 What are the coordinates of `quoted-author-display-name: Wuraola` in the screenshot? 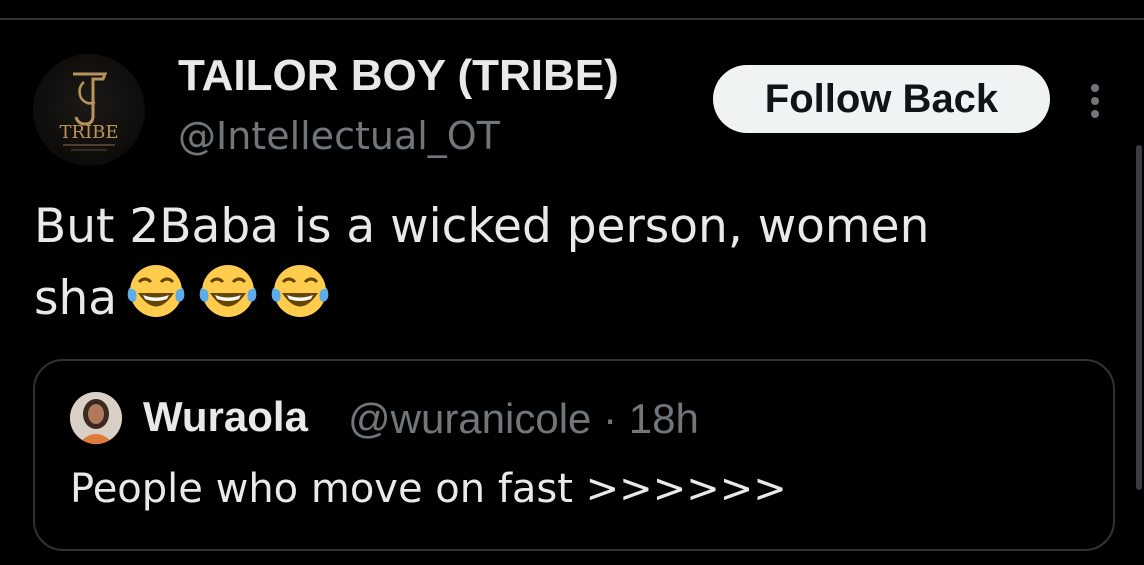 It's located at (225, 417).